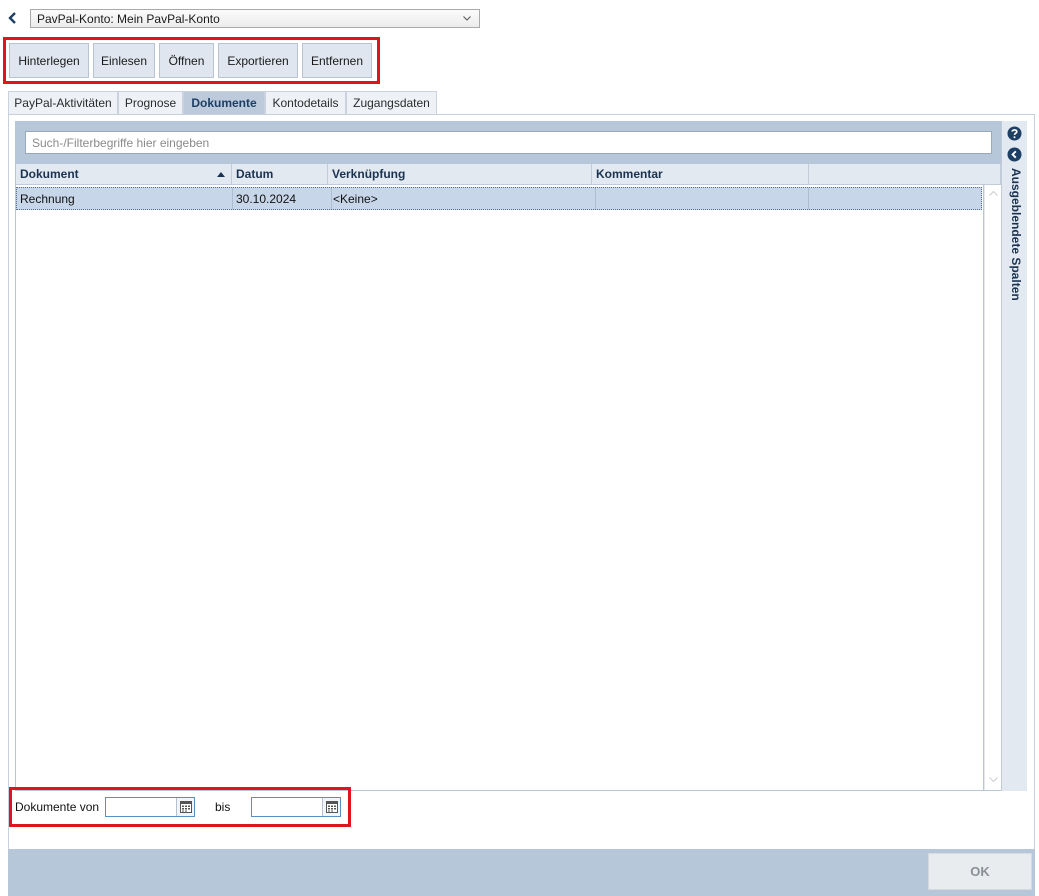 Image resolution: width=1039 pixels, height=896 pixels. What do you see at coordinates (287, 807) in the screenshot?
I see `date-to-input` at bounding box center [287, 807].